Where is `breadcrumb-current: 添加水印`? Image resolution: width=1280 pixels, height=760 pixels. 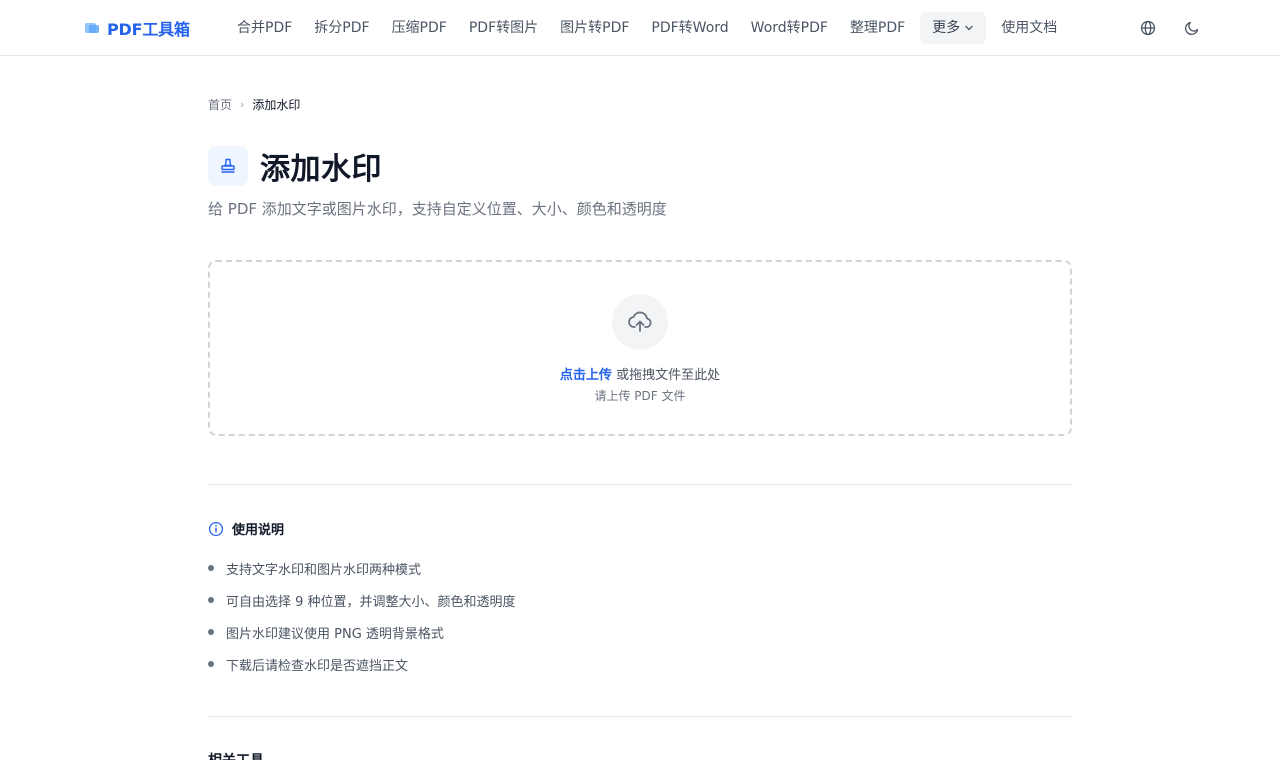
breadcrumb-current: 添加水印 is located at coordinates (276, 105).